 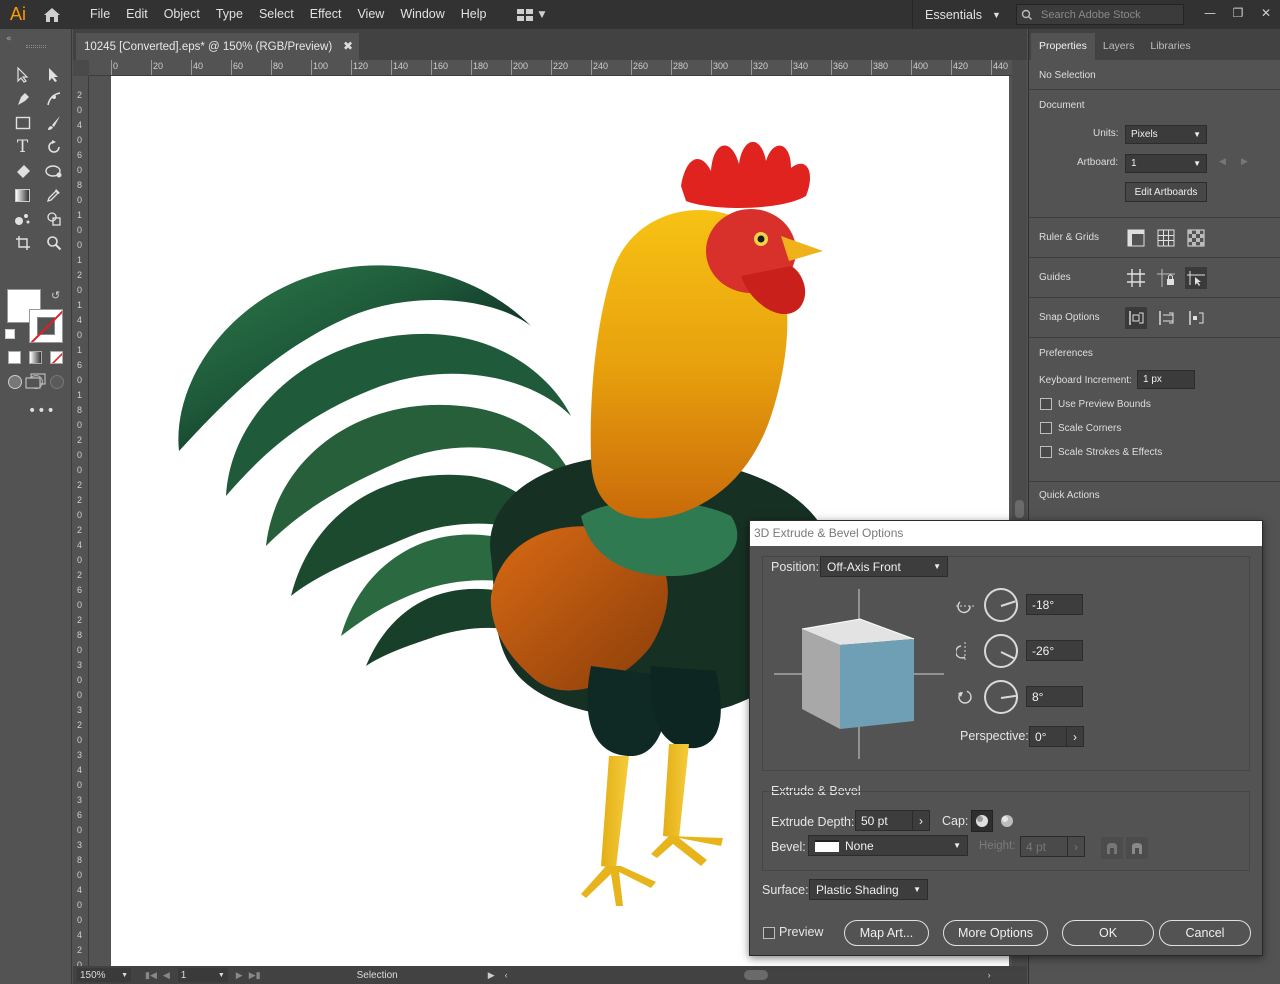 I want to click on zoom-level-dropdown: 150% ▼, so click(x=104, y=975).